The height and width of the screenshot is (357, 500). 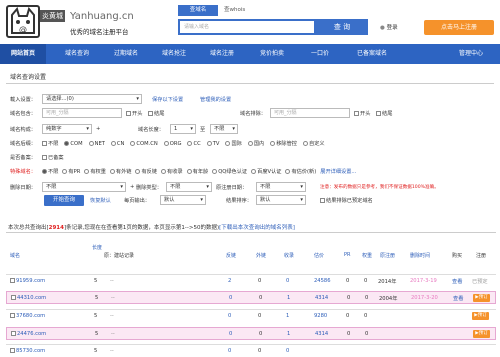 I want to click on registered-checkbox: 已备案, so click(x=53, y=157).